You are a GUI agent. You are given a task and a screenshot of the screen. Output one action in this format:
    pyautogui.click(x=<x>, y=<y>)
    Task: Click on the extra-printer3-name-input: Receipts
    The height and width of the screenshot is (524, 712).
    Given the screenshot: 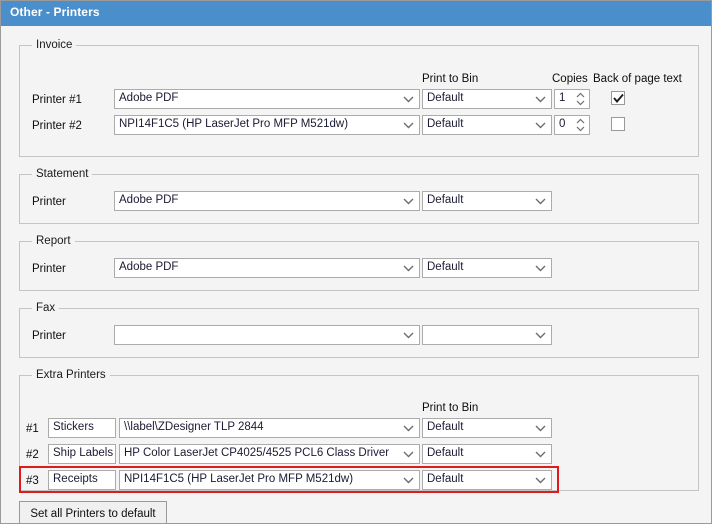 What is the action you would take?
    pyautogui.click(x=82, y=480)
    